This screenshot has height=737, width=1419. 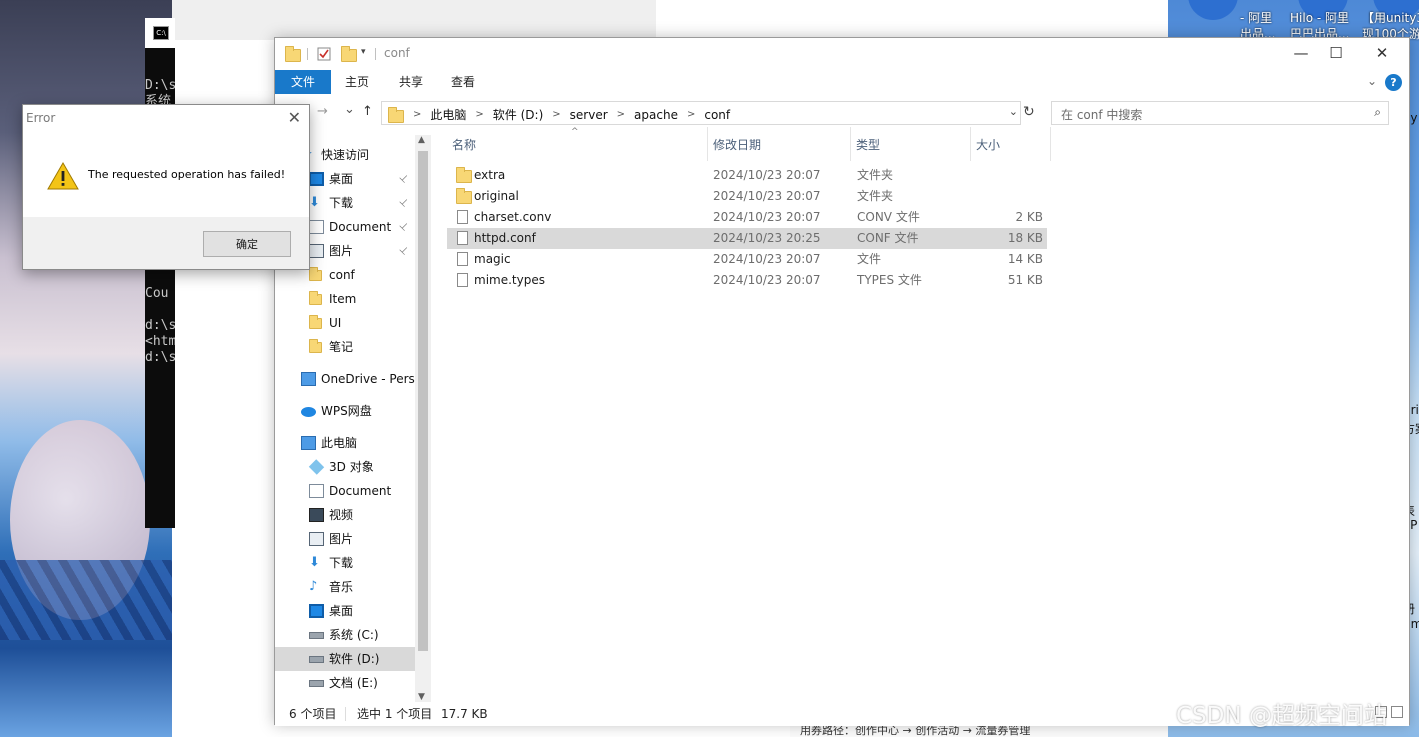 What do you see at coordinates (308, 412) in the screenshot?
I see `cloud-icon` at bounding box center [308, 412].